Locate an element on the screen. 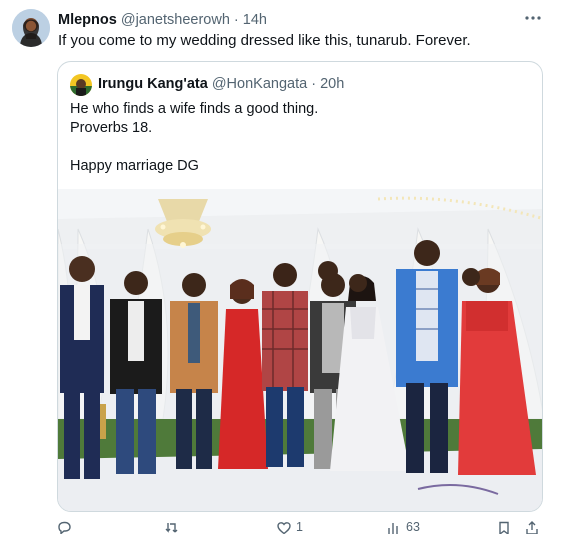 Image resolution: width=569 pixels, height=534 pixels. views-button: 63 is located at coordinates (403, 527).